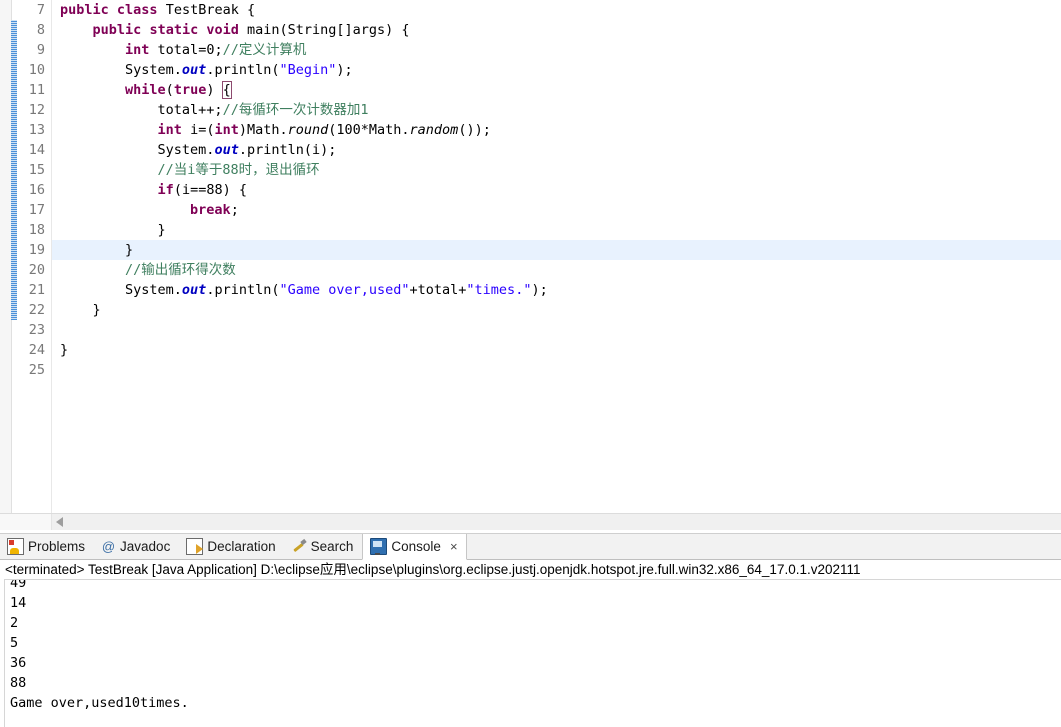  I want to click on line-number-row: 11, so click(34, 90).